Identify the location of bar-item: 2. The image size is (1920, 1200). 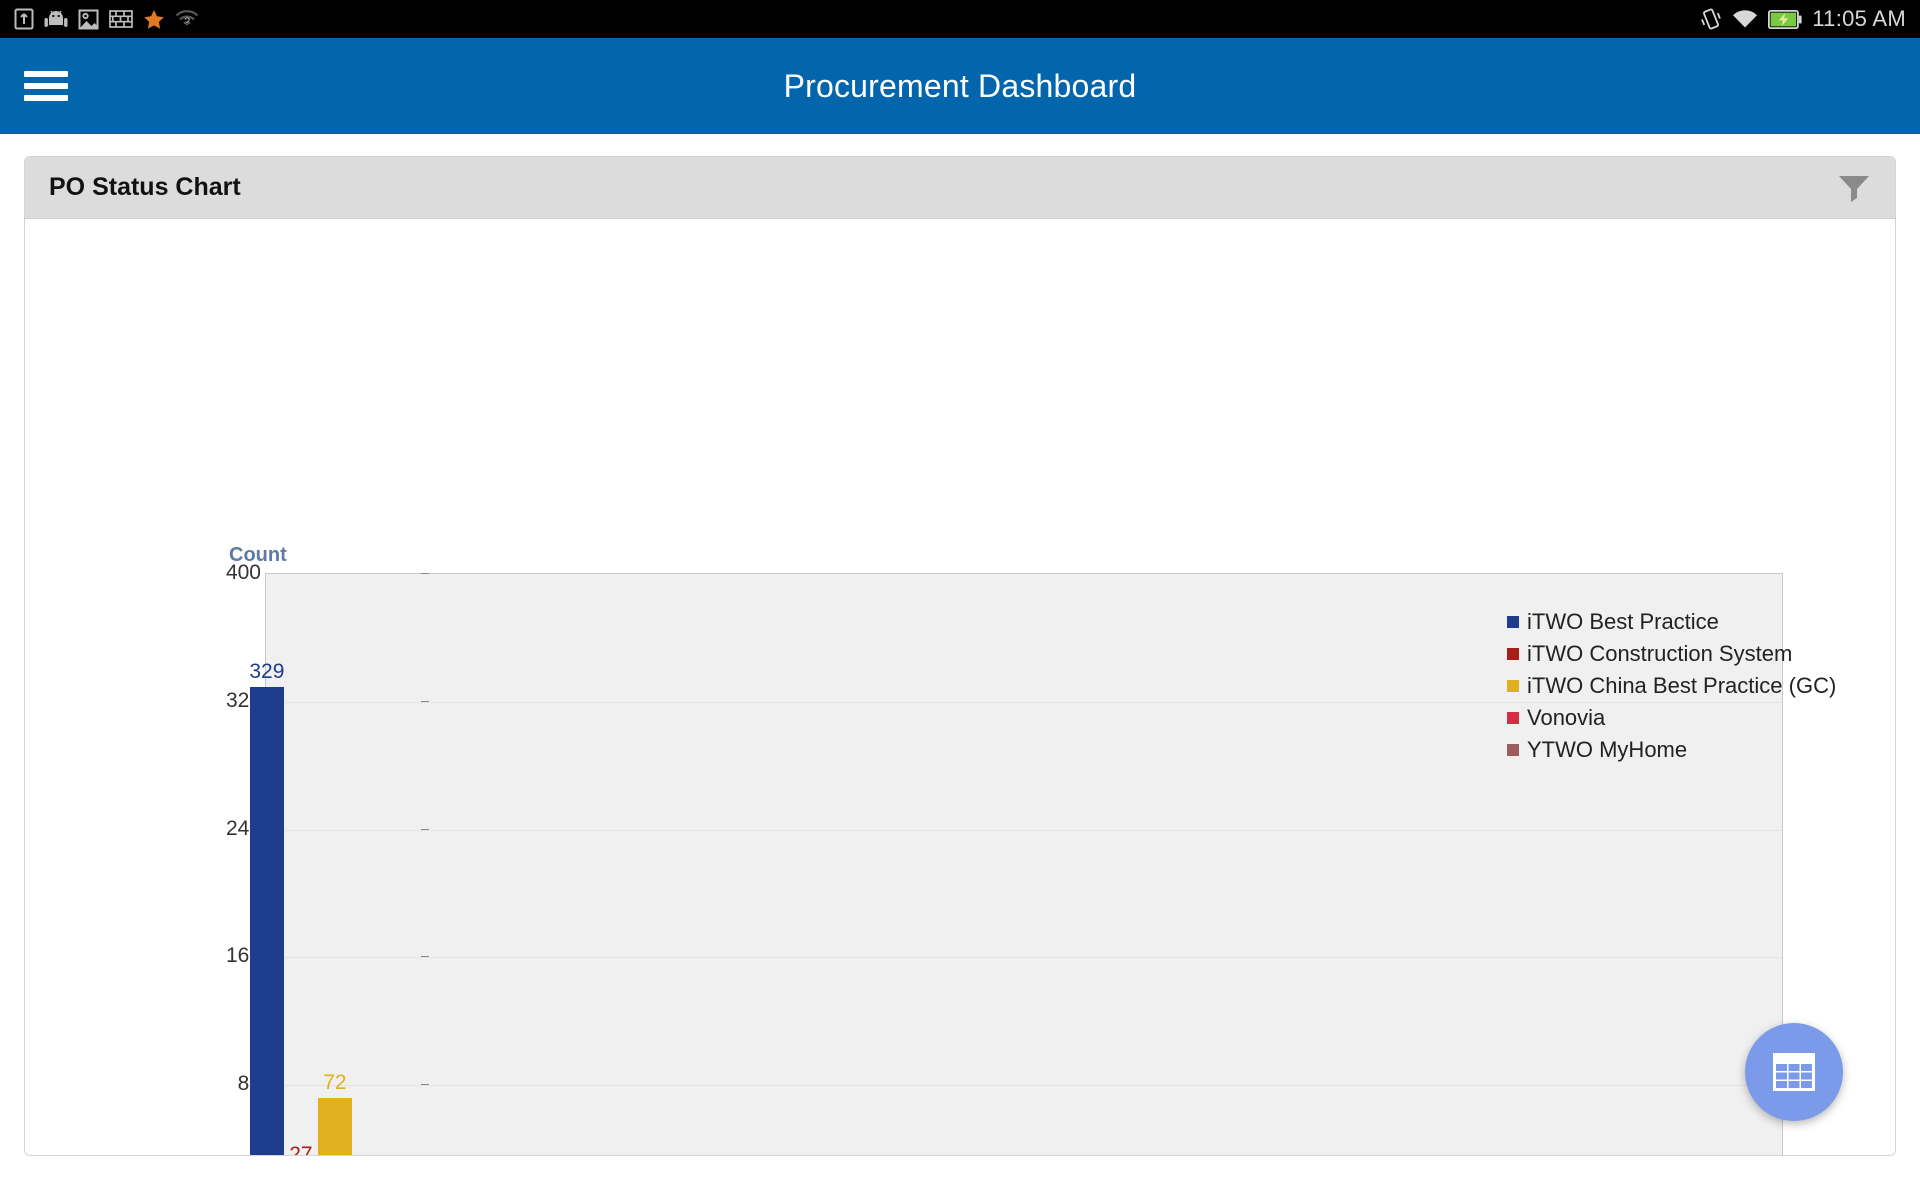
(1437, 864).